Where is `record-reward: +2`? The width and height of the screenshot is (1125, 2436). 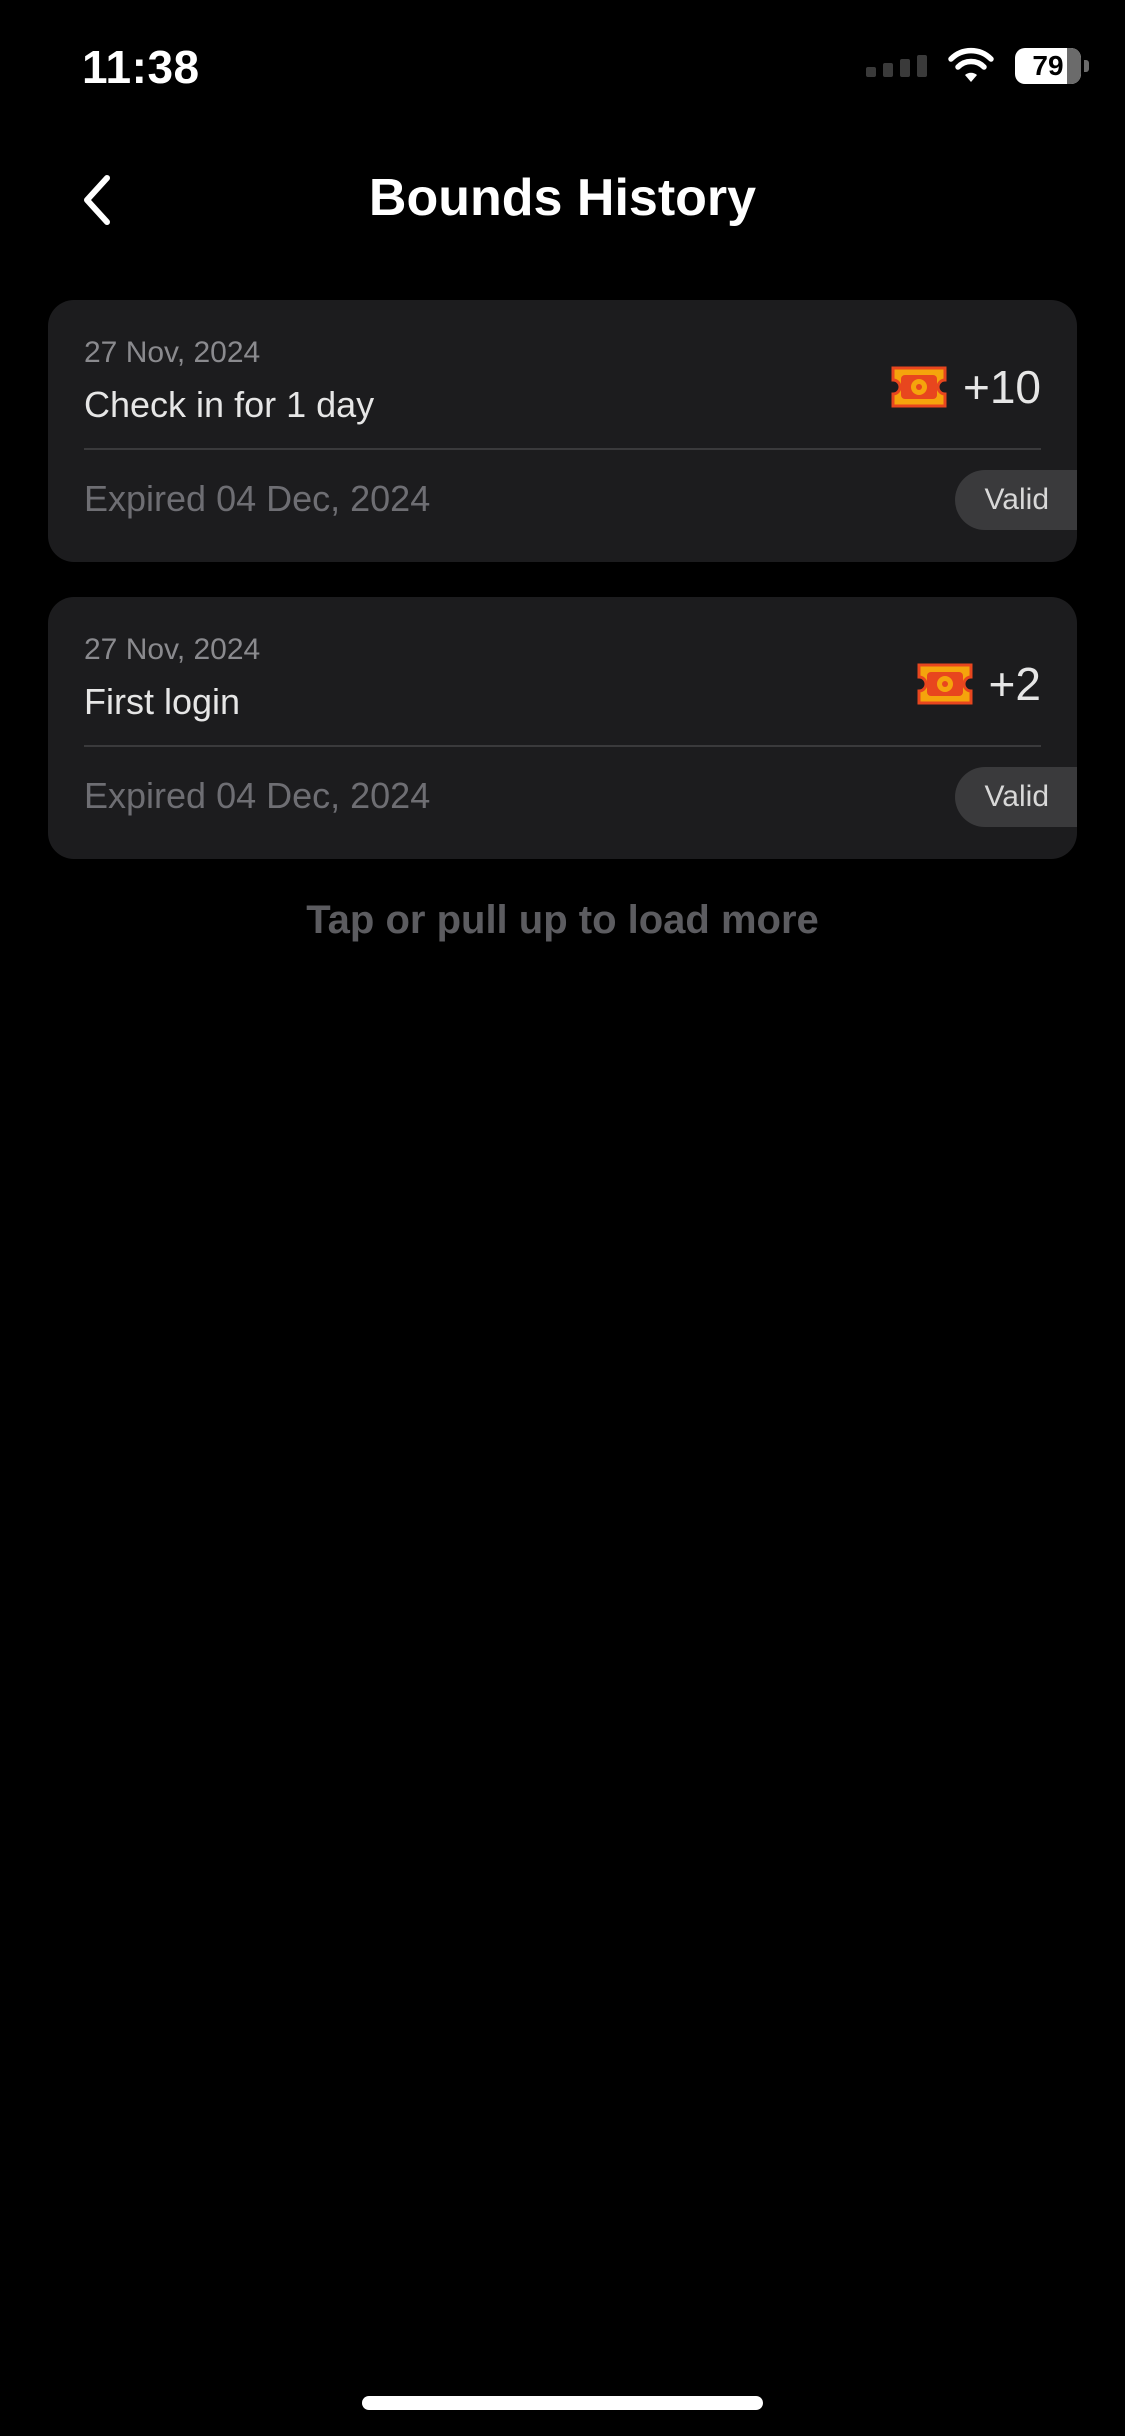
record-reward: +2 is located at coordinates (978, 684).